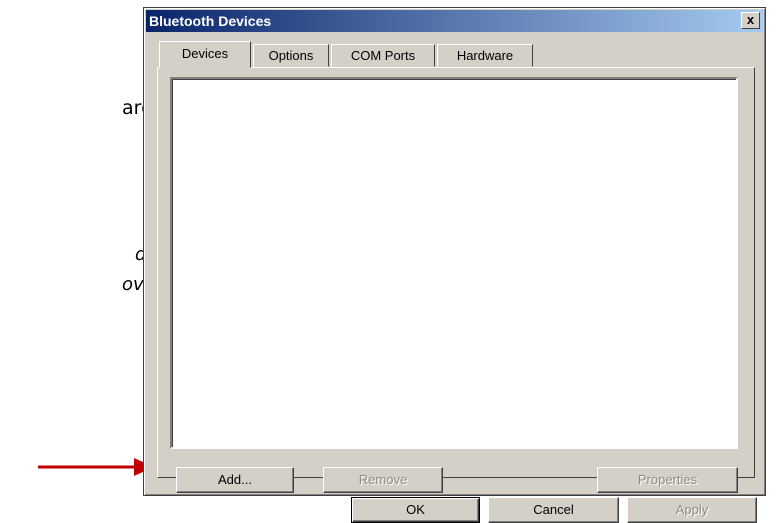 This screenshot has width=777, height=523. Describe the element at coordinates (205, 54) in the screenshot. I see `tab-devices: Devices` at that location.